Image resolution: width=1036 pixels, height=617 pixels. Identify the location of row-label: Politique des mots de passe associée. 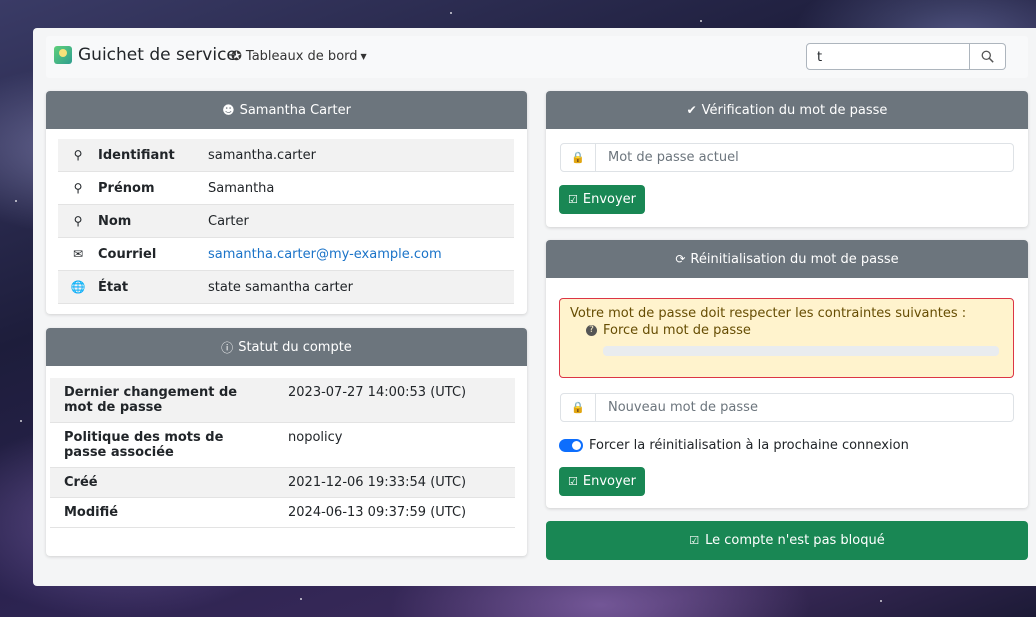
(144, 445).